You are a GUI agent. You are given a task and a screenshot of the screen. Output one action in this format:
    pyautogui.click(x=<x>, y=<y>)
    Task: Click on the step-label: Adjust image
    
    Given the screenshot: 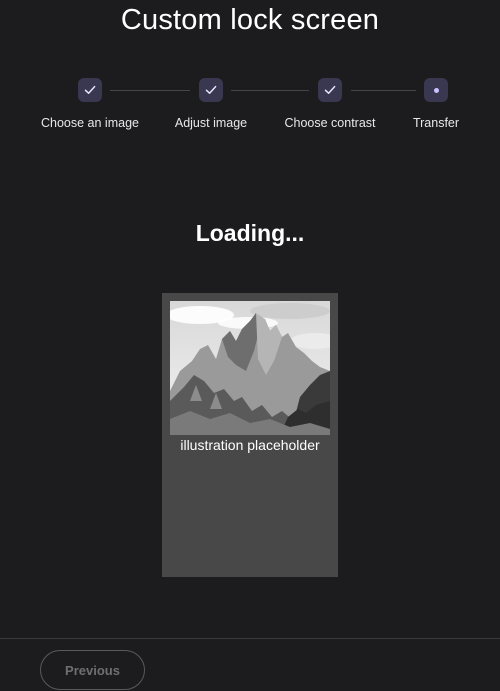 What is the action you would take?
    pyautogui.click(x=211, y=123)
    